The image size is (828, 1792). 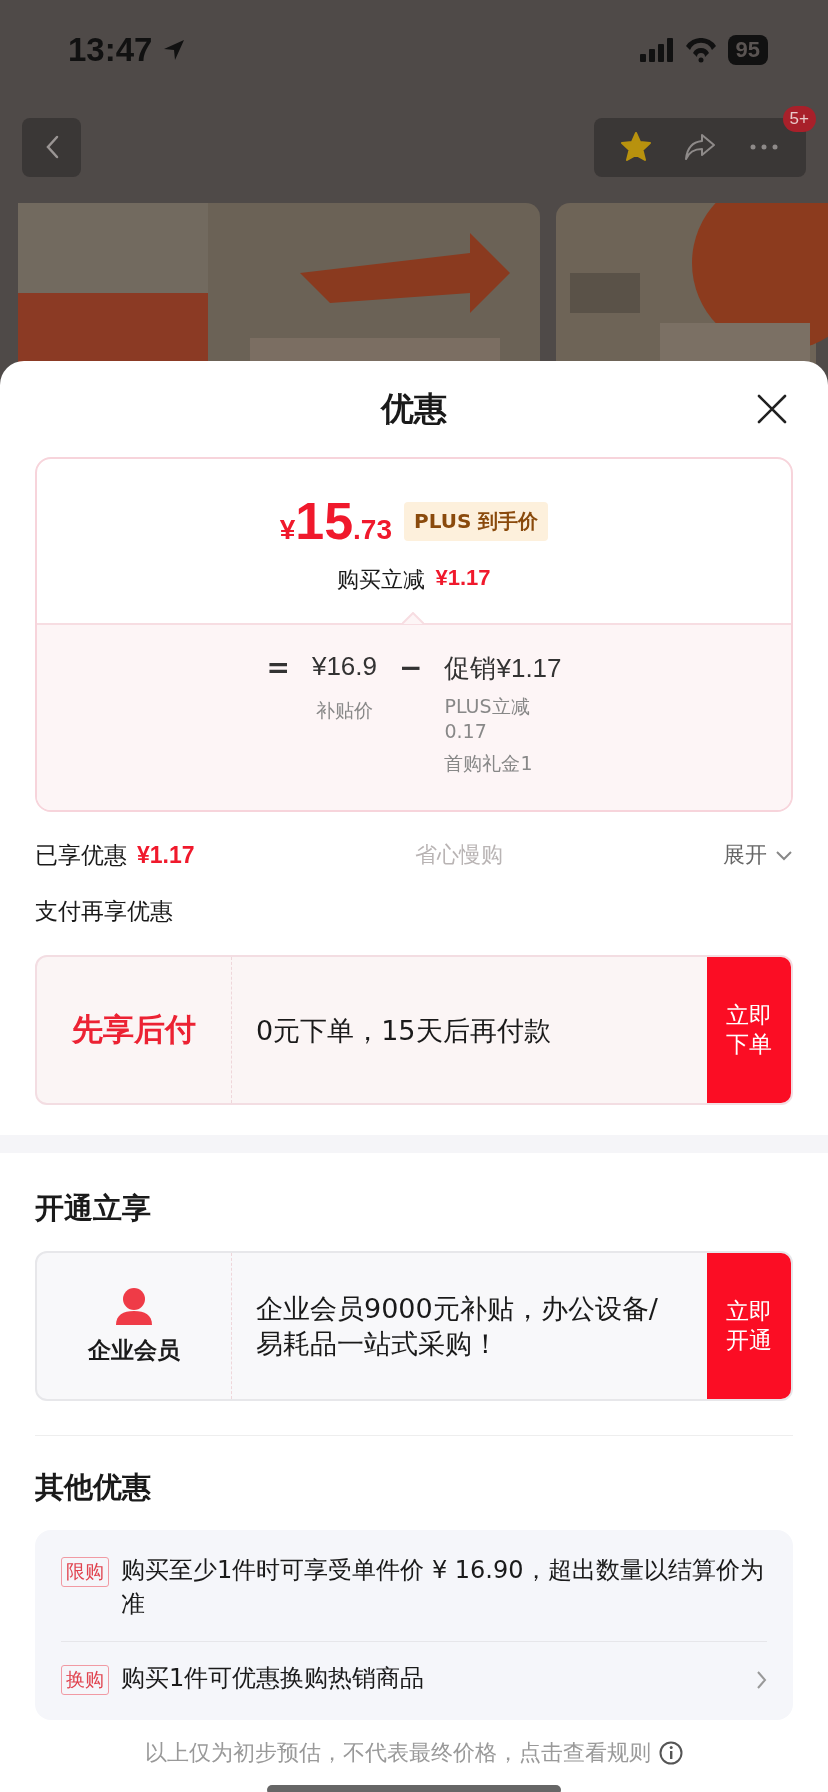 I want to click on more-icon, so click(x=764, y=147).